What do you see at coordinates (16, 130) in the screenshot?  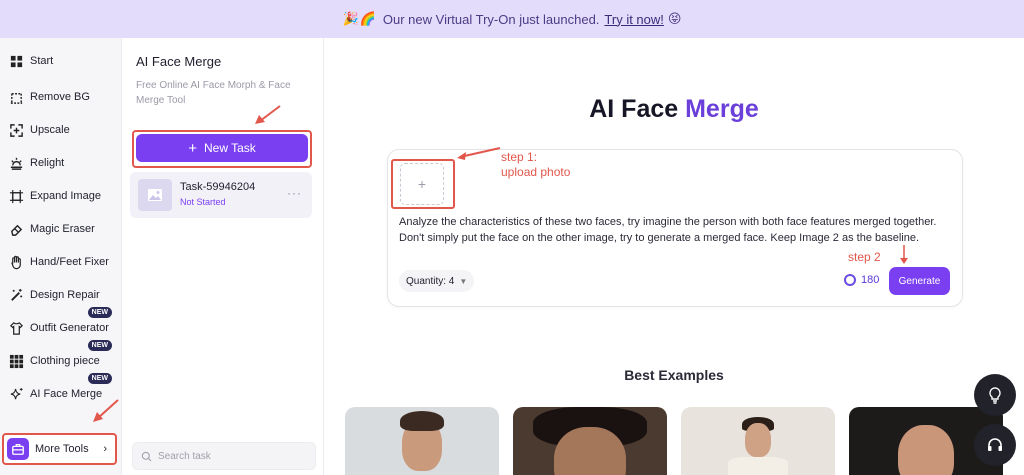 I see `upscale-icon` at bounding box center [16, 130].